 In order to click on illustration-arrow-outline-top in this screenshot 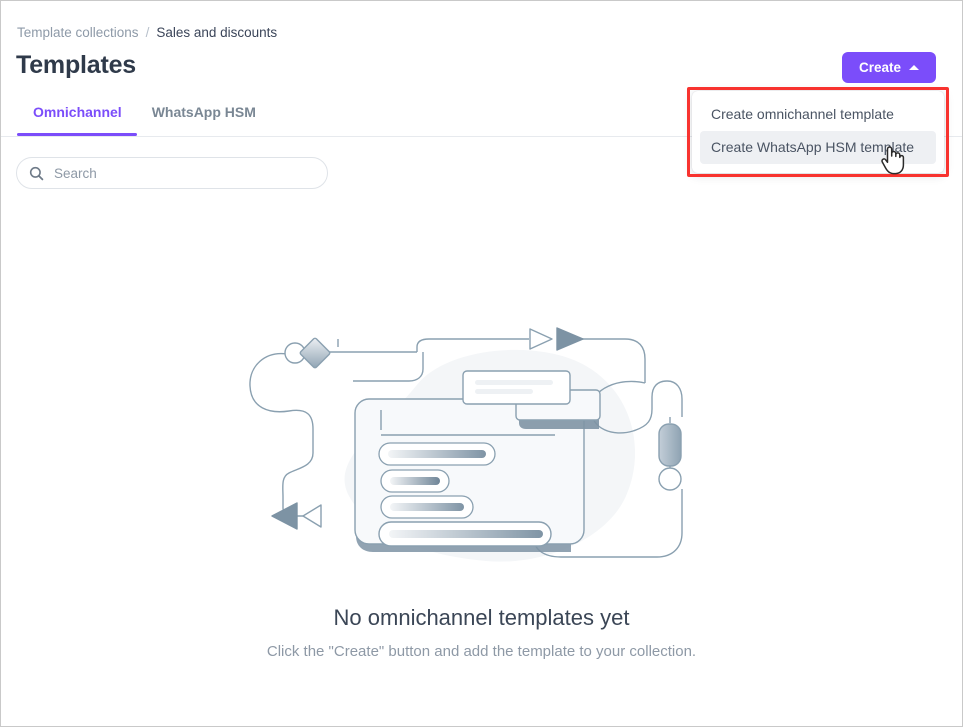, I will do `click(541, 339)`.